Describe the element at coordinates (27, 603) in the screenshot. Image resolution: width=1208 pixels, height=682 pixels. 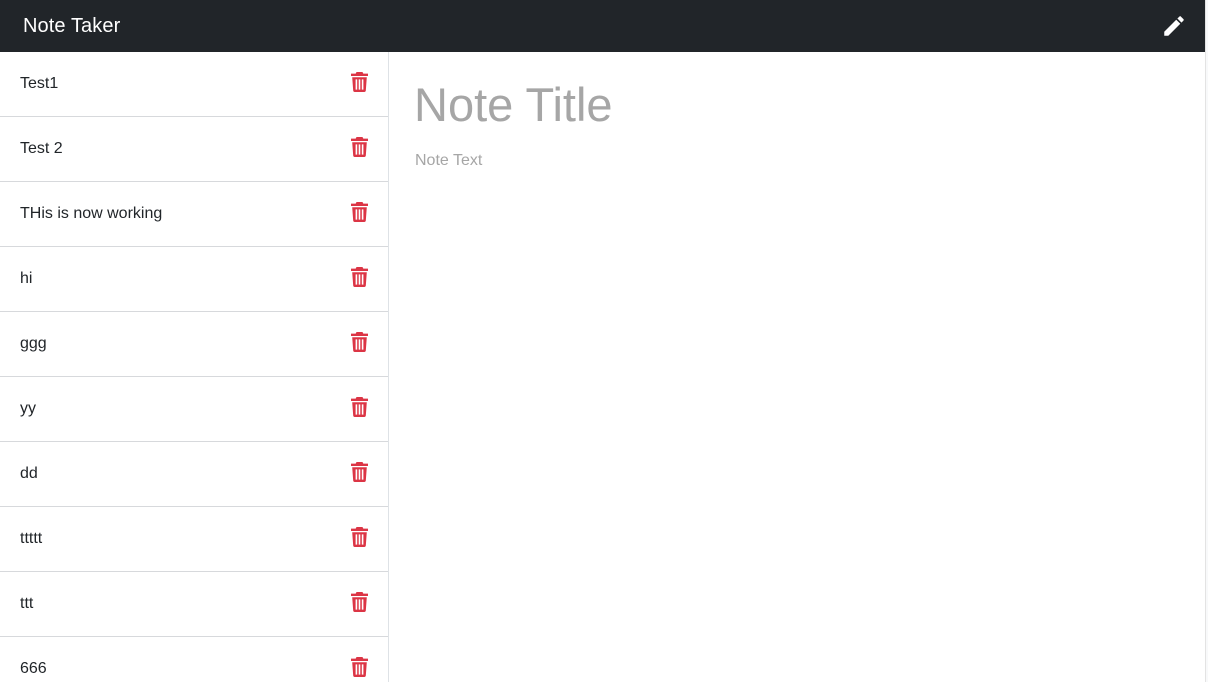
I see `note-title: ttt` at that location.